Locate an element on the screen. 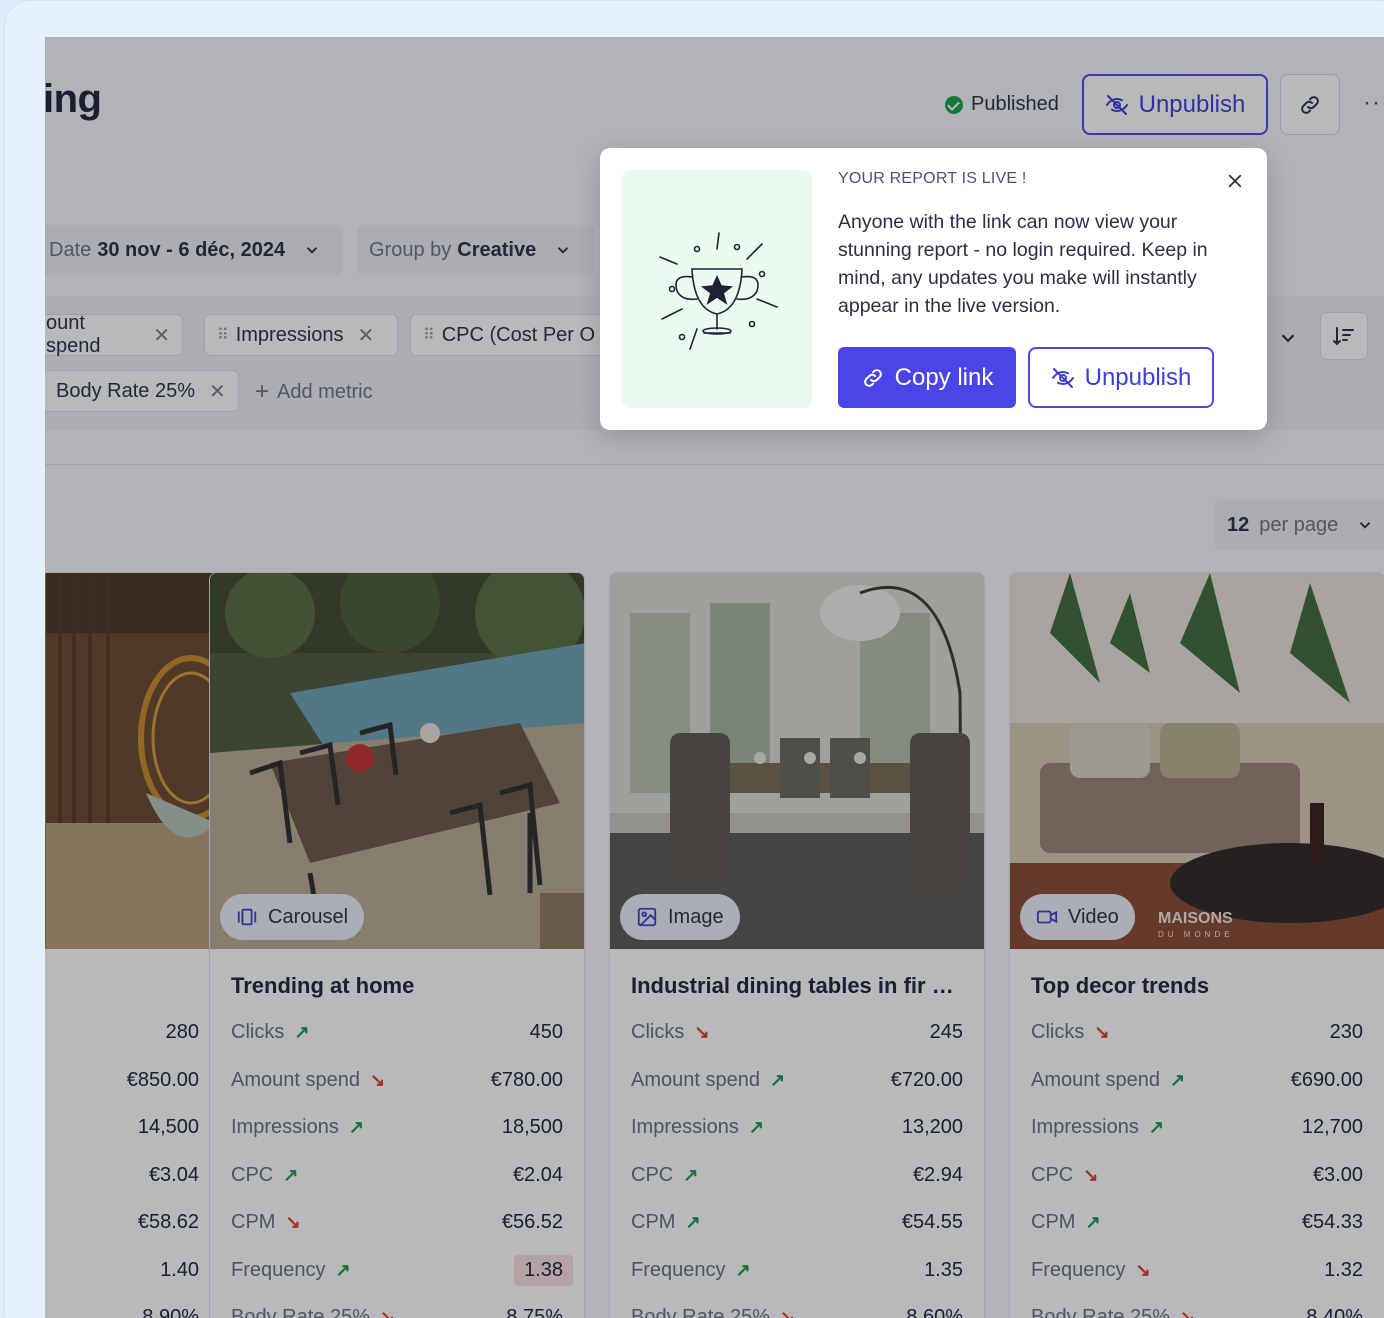  link-icon is located at coordinates (872, 377).